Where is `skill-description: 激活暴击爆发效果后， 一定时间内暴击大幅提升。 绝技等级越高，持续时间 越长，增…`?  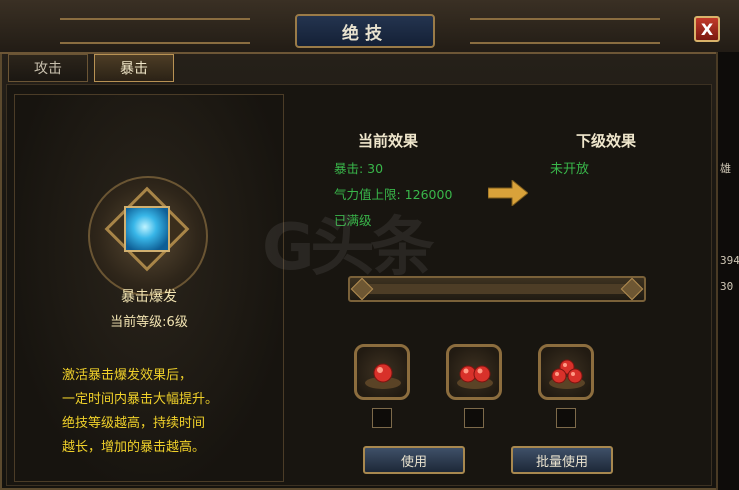 skill-description: 激活暴击爆发效果后， 一定时间内暴击大幅提升。 绝技等级越高，持续时间 越长，增… is located at coordinates (167, 412).